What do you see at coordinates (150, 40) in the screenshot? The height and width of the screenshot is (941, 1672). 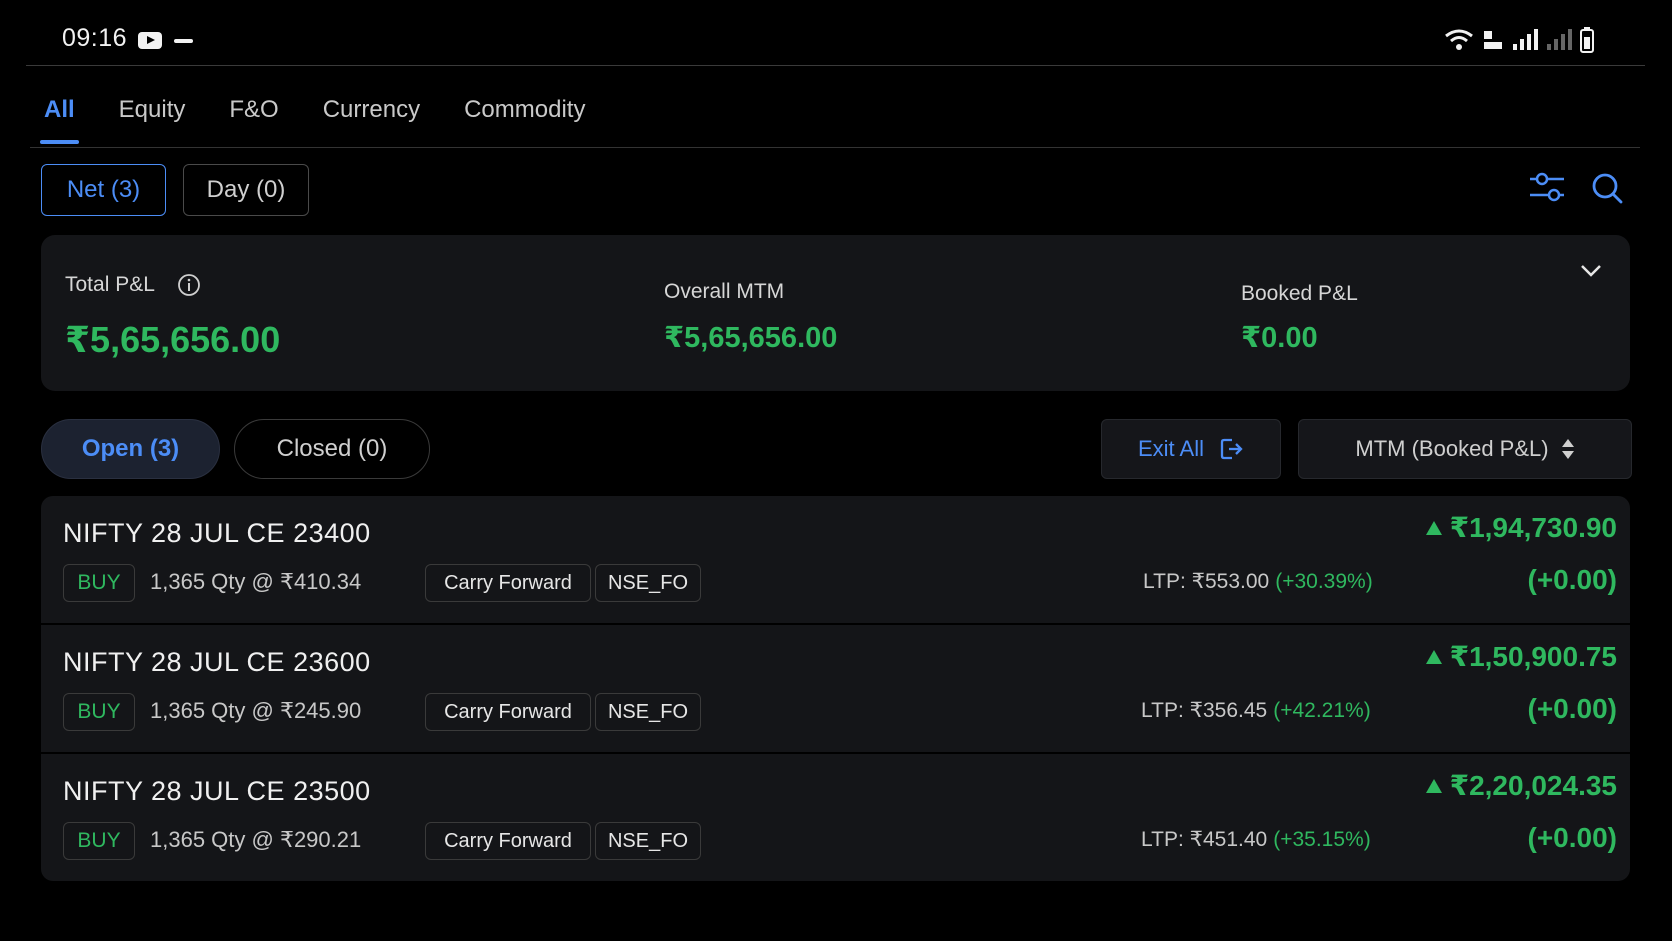 I see `youtube-icon` at bounding box center [150, 40].